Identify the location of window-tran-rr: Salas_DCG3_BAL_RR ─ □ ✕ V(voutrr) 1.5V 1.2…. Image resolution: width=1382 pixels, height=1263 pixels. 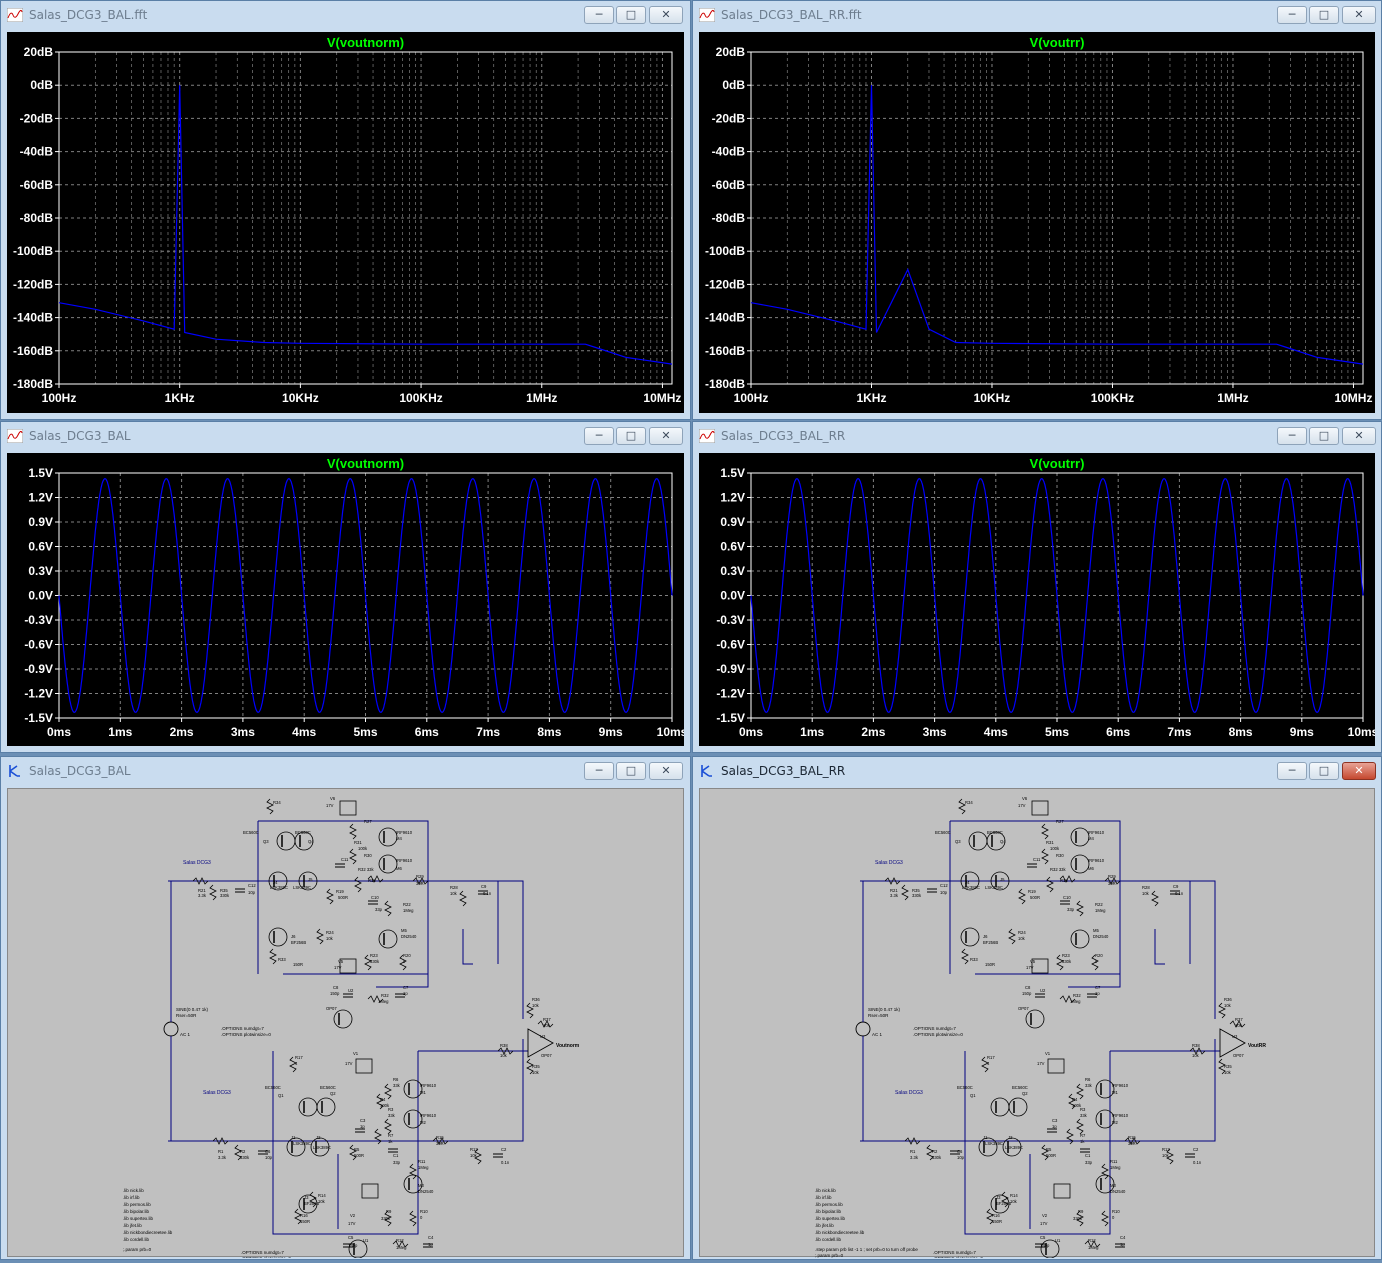
(1037, 587).